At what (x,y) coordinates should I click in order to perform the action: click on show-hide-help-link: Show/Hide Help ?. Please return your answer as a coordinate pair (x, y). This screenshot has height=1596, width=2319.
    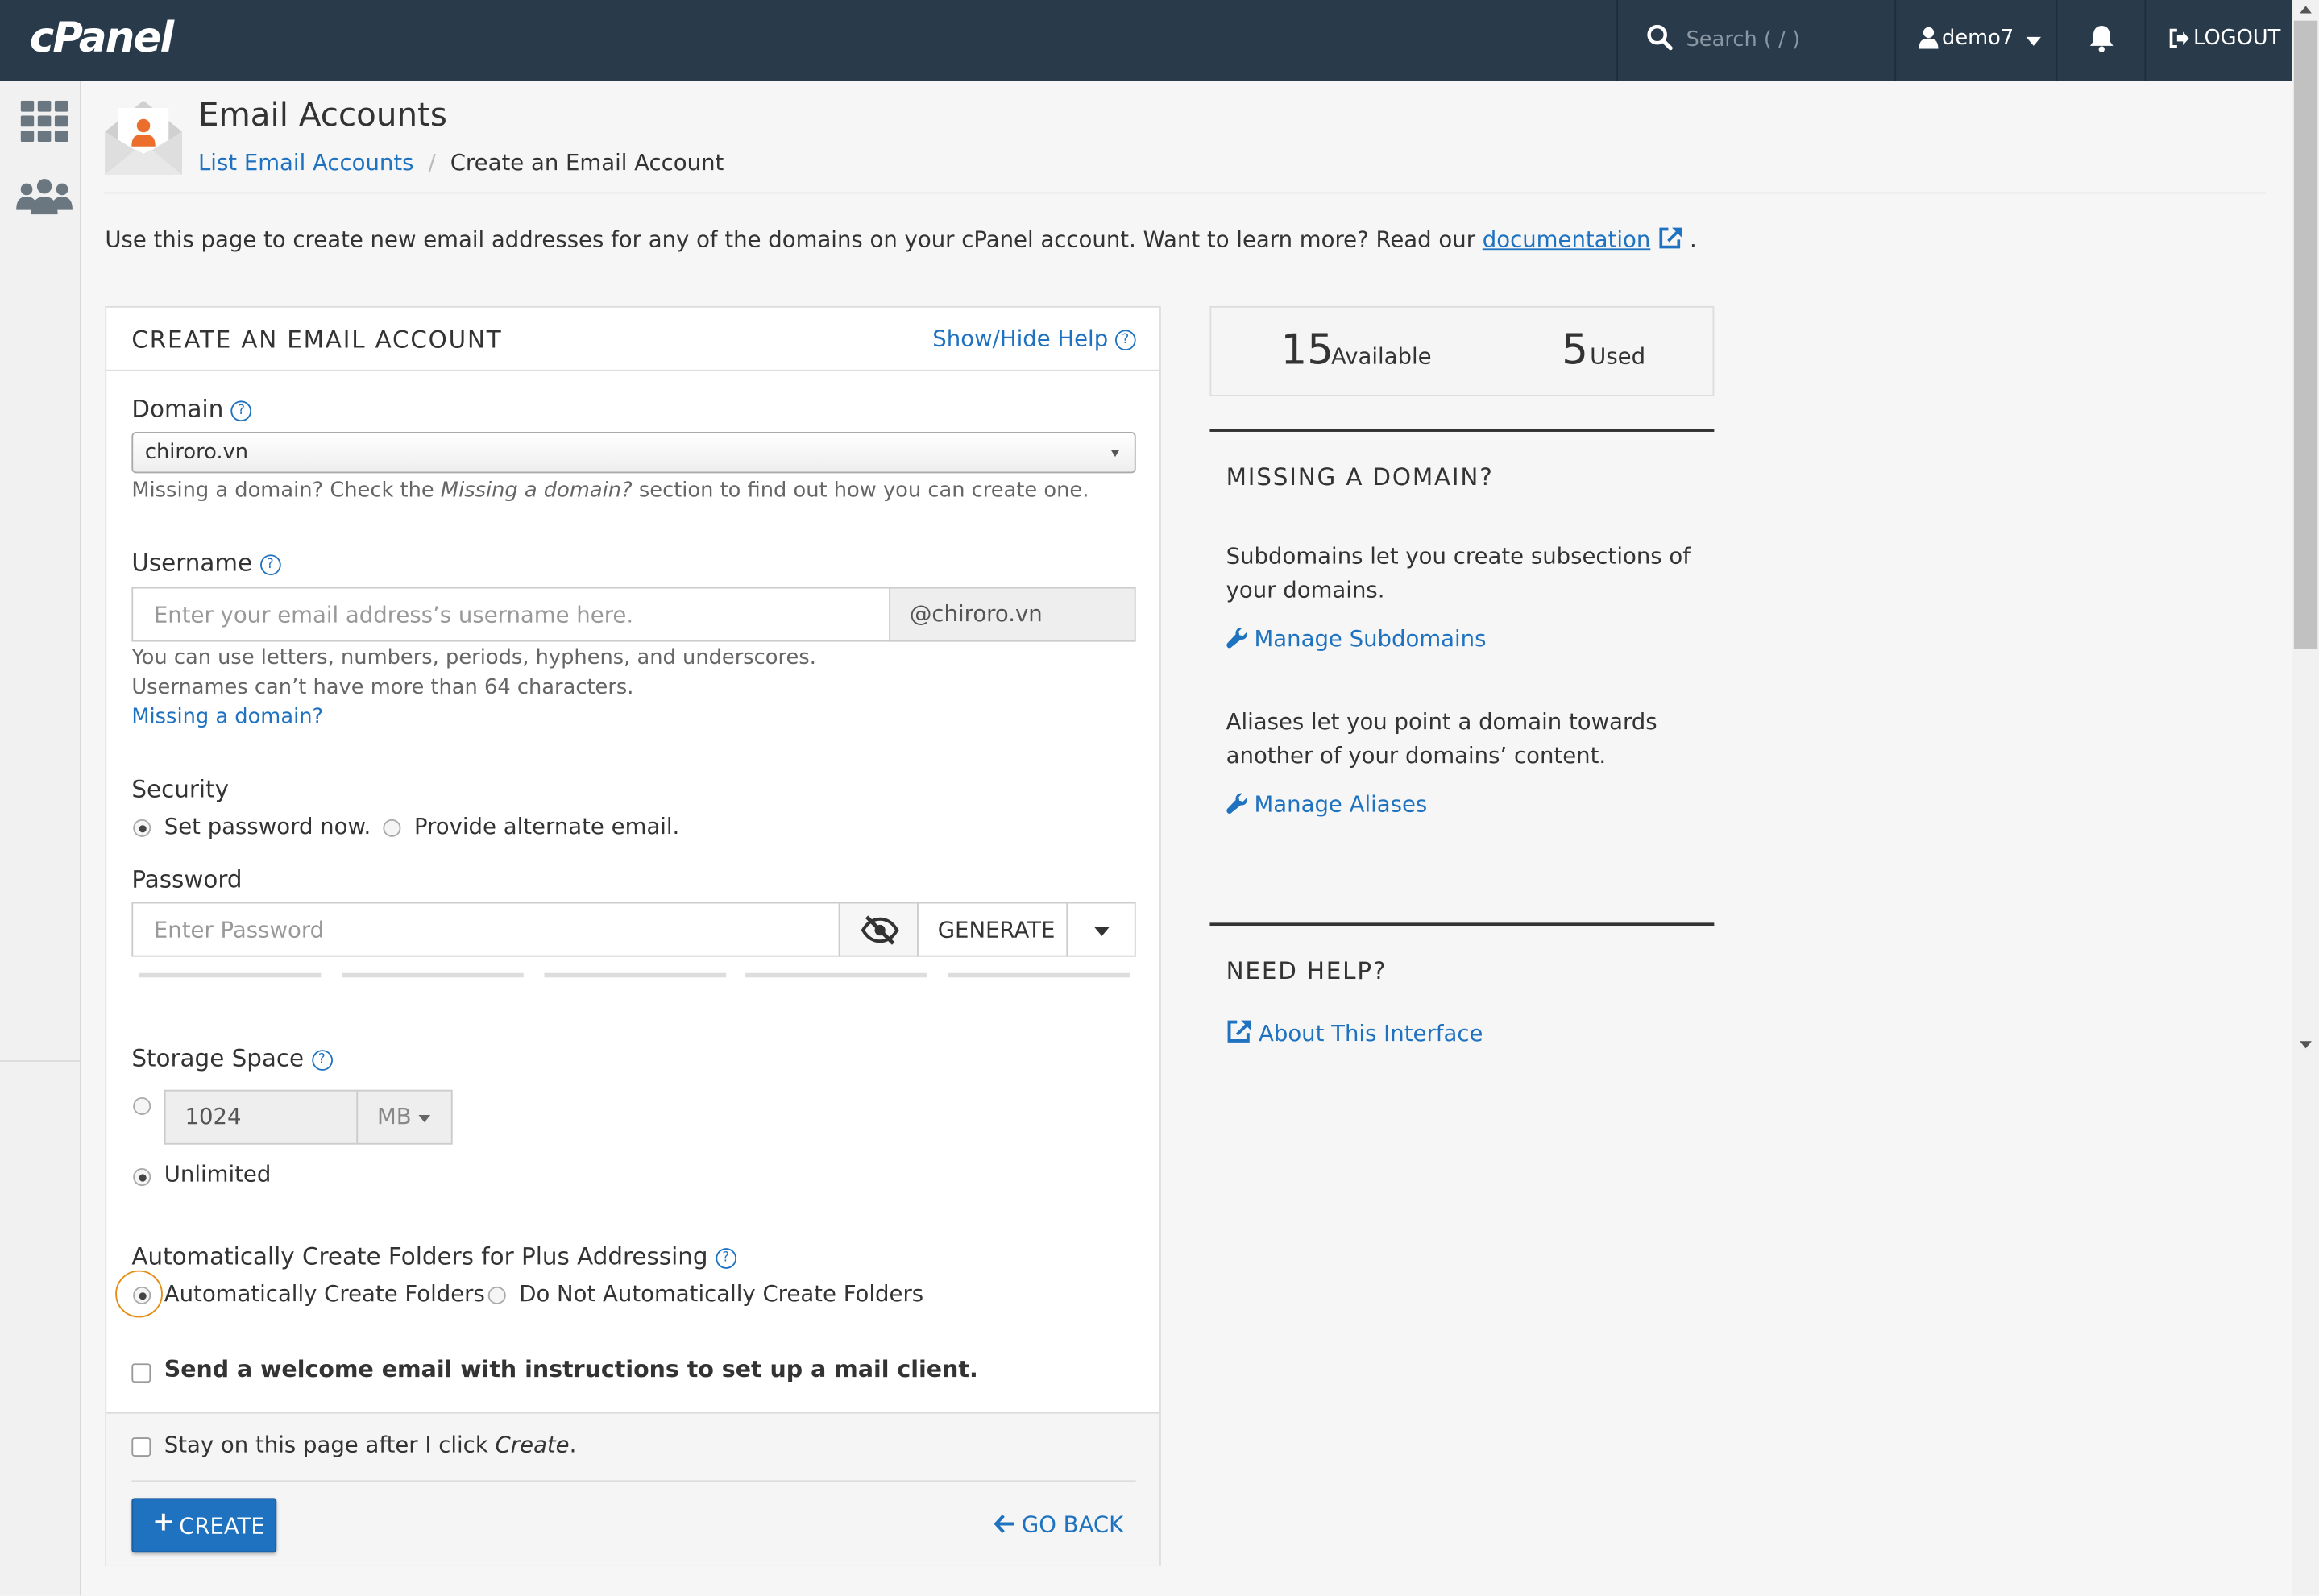
    Looking at the image, I should click on (1034, 338).